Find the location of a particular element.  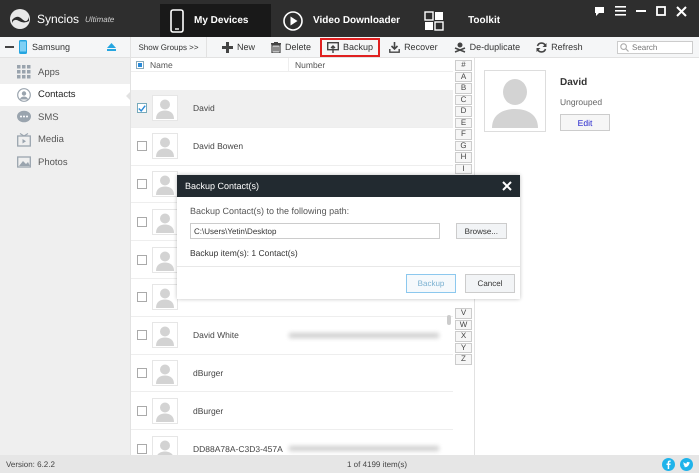

version-label: Version: 6.2.2 is located at coordinates (30, 464).